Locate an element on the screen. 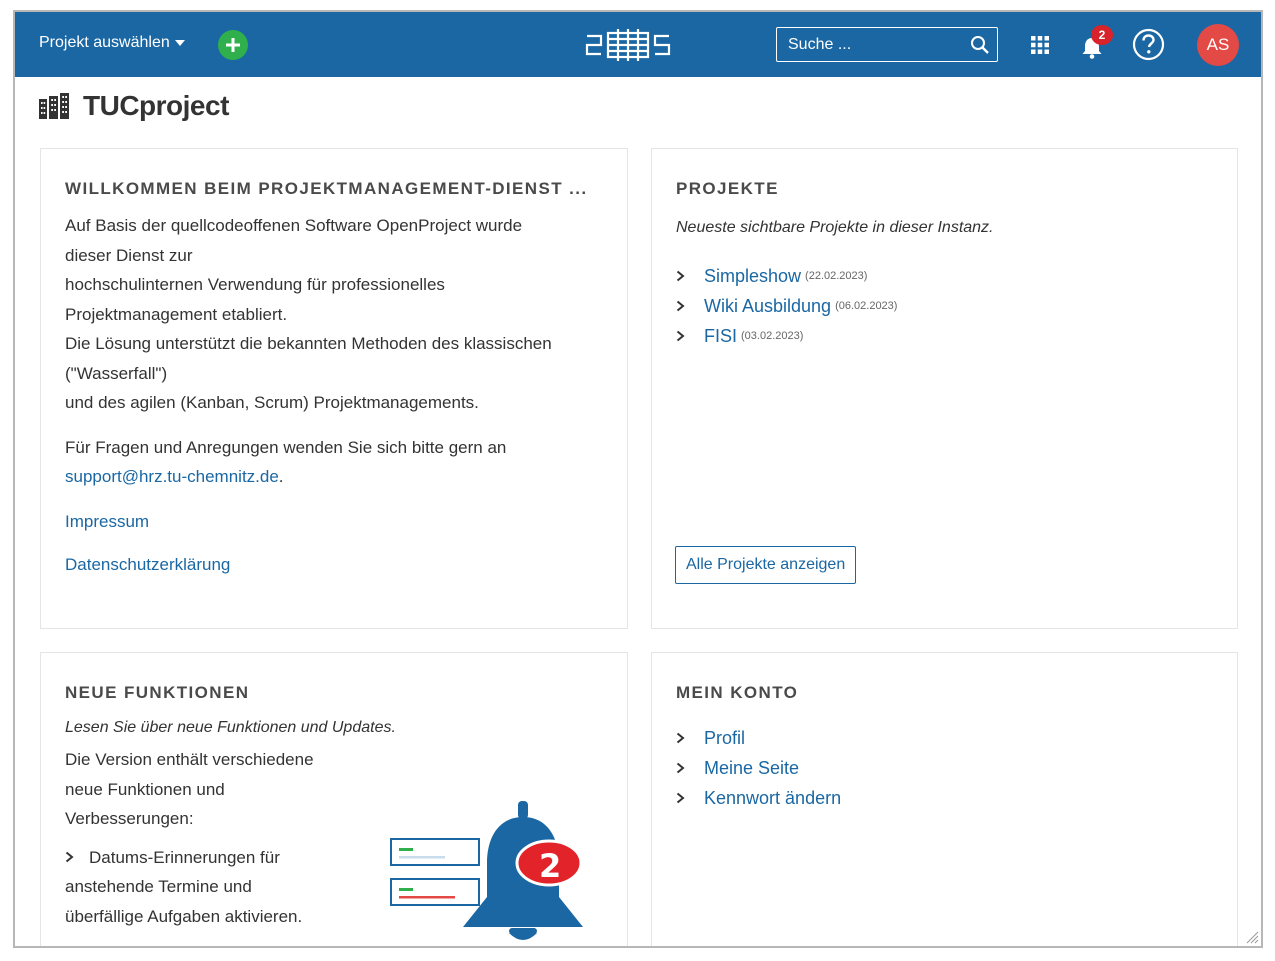 The image size is (1275, 961). intro-line: Die Version enthält verschiedene is located at coordinates (189, 759).